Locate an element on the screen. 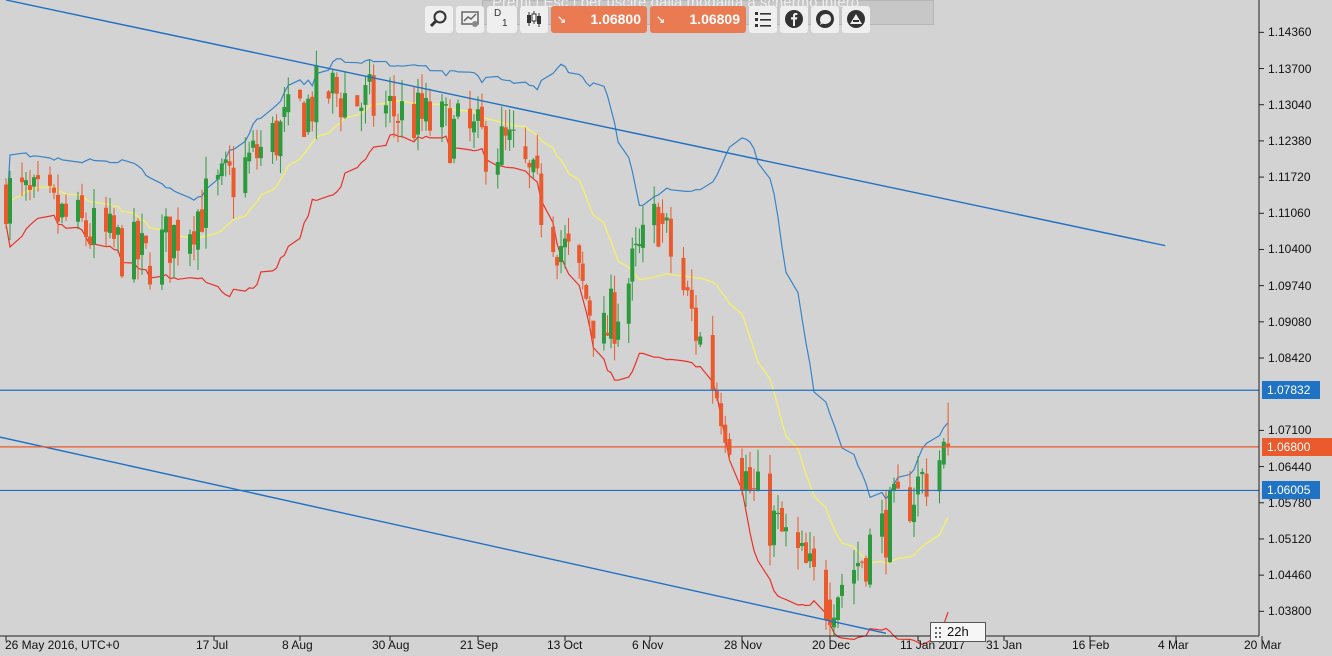  orders-list-button is located at coordinates (763, 19).